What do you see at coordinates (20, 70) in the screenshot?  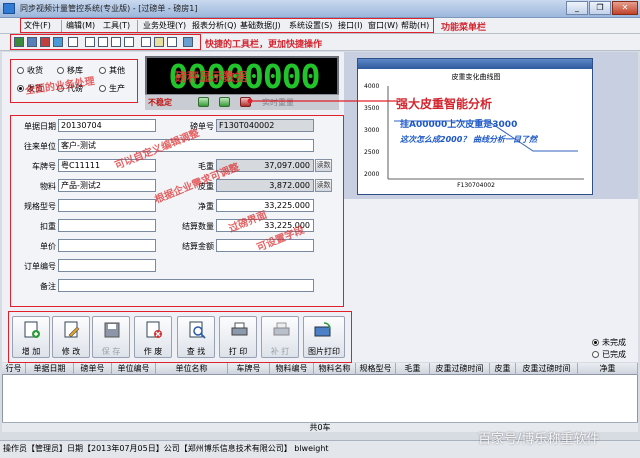 I see `radio-receive` at bounding box center [20, 70].